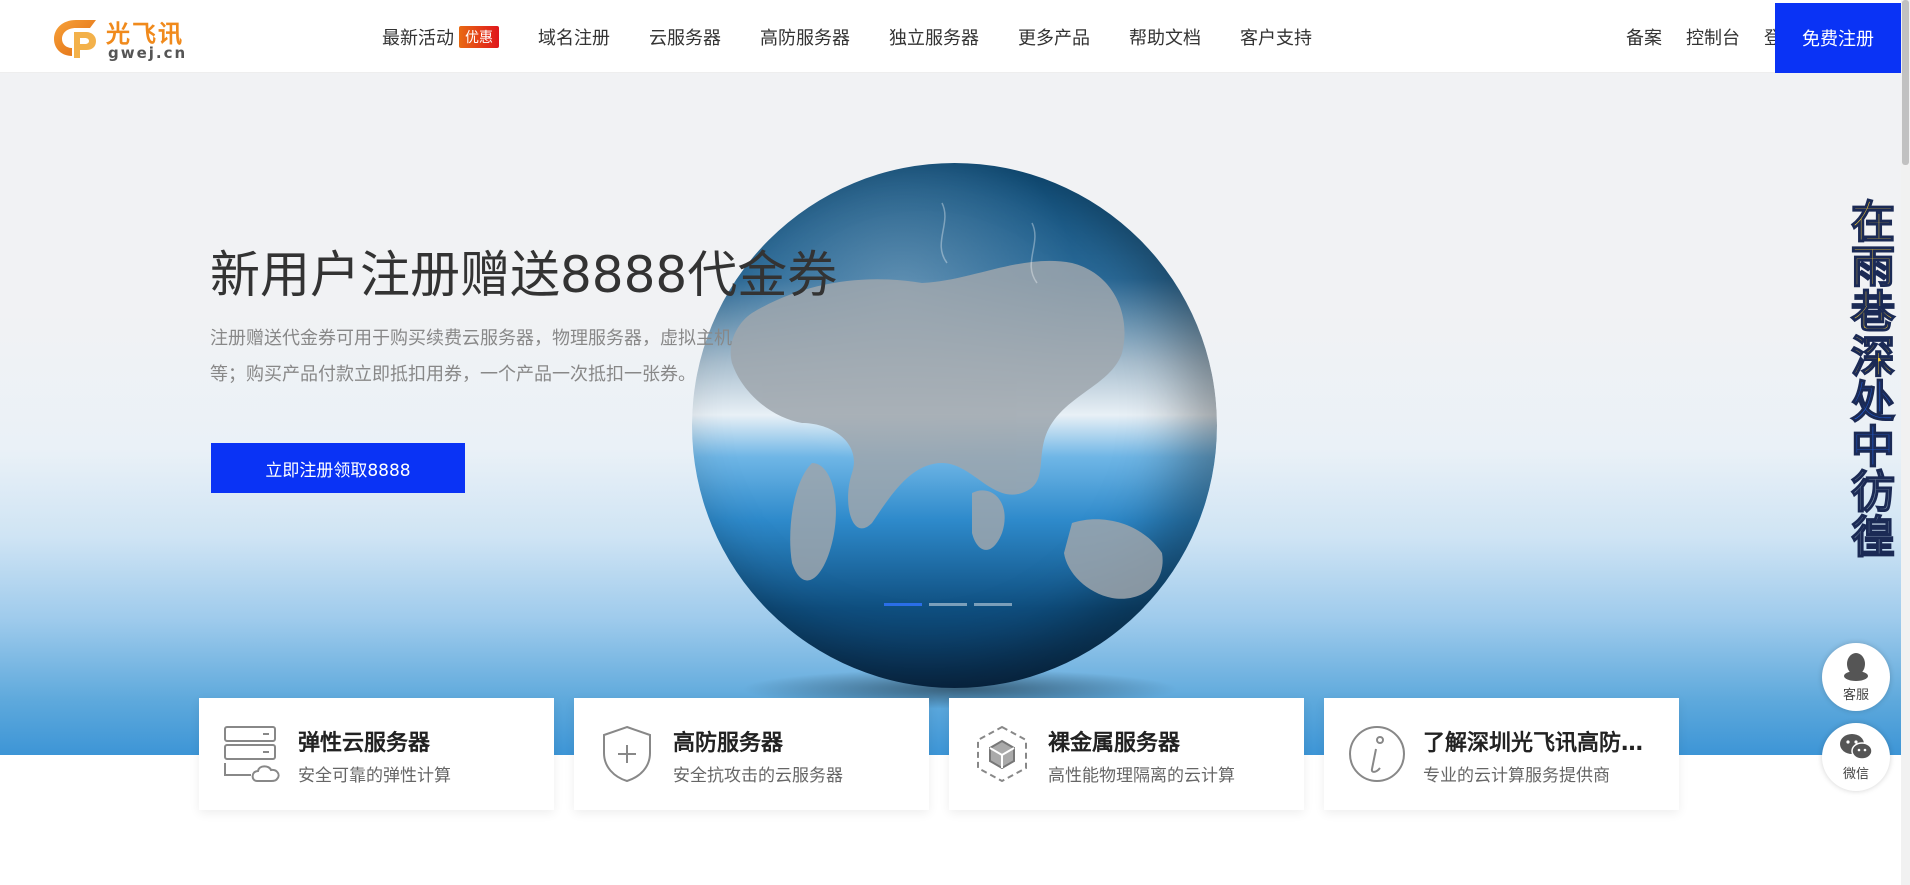  I want to click on banner-char: 深, so click(1873, 357).